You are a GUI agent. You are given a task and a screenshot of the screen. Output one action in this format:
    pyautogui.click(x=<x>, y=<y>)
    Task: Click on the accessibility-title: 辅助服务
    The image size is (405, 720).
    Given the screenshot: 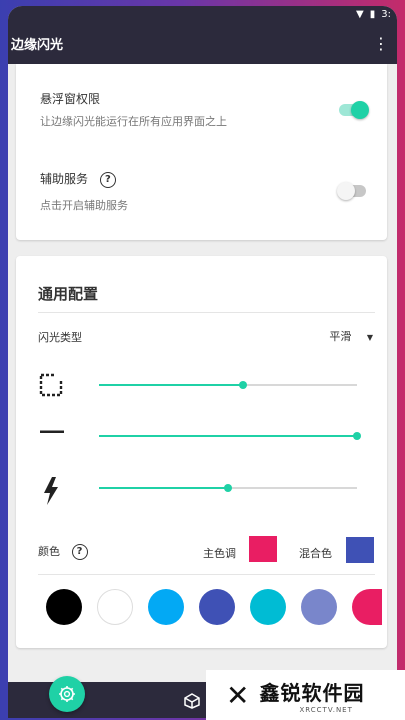 What is the action you would take?
    pyautogui.click(x=64, y=179)
    